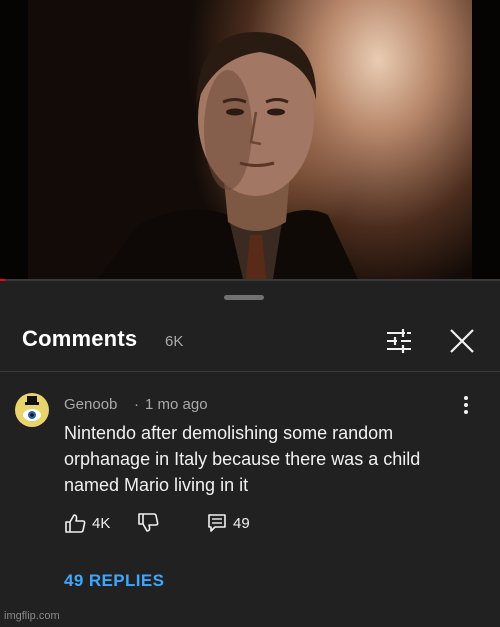 The image size is (500, 627). What do you see at coordinates (217, 523) in the screenshot?
I see `reply-comment-icon` at bounding box center [217, 523].